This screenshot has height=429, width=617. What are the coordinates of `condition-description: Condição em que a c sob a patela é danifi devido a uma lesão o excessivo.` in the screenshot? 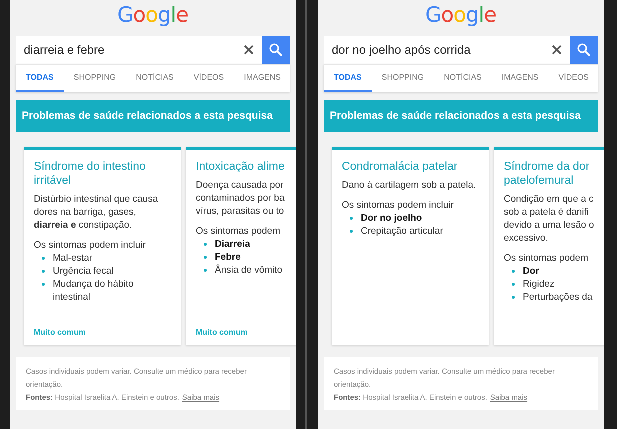 It's located at (550, 219).